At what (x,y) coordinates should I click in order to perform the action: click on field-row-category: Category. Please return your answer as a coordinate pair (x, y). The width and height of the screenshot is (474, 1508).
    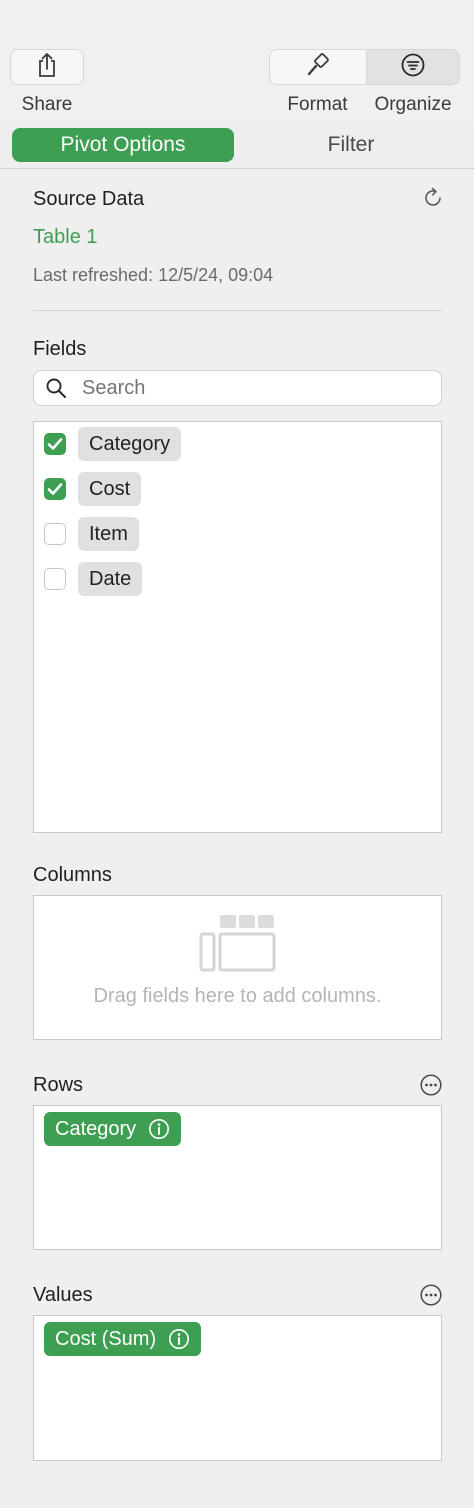
    Looking at the image, I should click on (113, 444).